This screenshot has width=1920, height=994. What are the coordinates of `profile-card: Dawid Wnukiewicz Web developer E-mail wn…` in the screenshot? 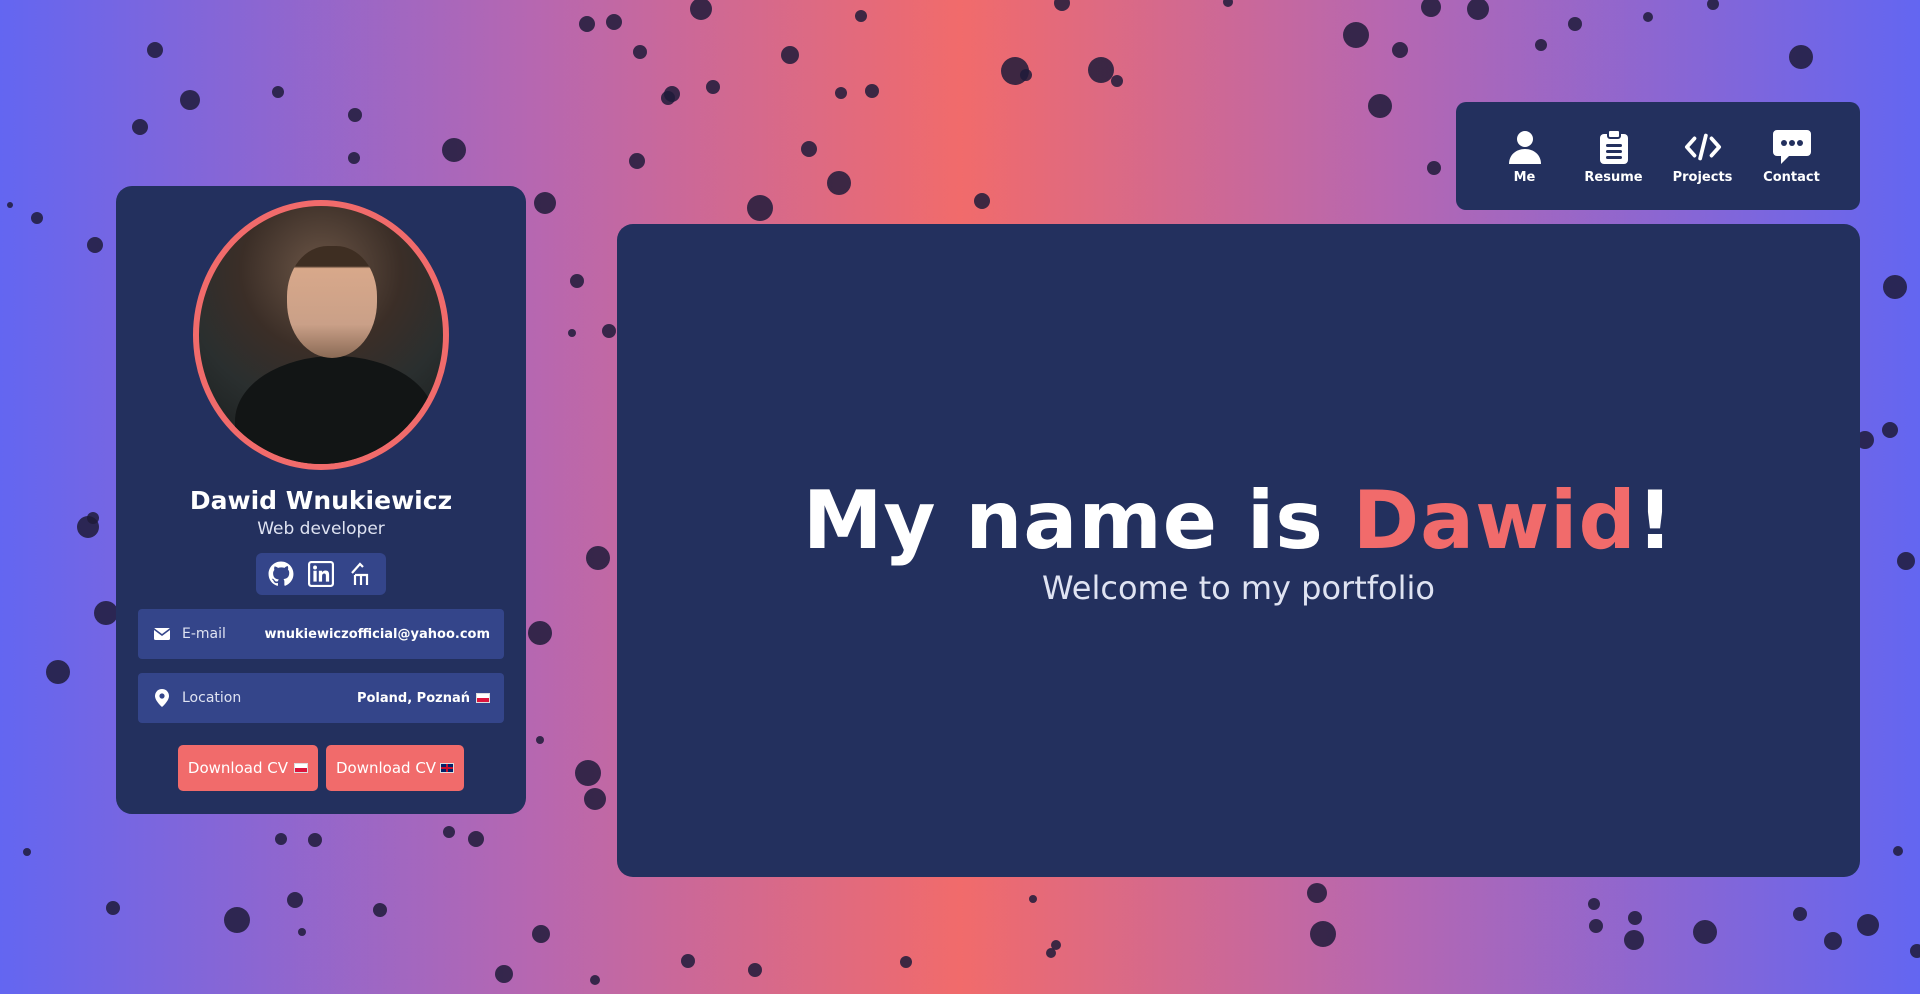 It's located at (321, 500).